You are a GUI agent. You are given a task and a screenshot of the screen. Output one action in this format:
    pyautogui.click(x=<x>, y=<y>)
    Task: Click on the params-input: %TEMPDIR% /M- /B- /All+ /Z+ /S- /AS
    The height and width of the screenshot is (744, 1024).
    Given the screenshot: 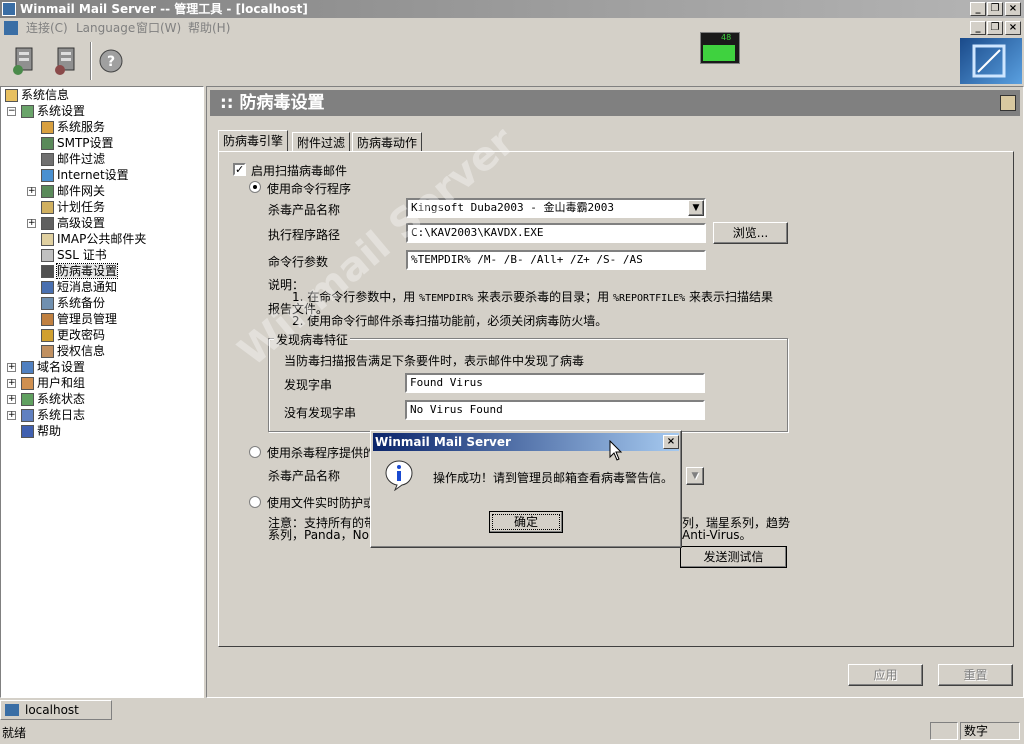 What is the action you would take?
    pyautogui.click(x=556, y=260)
    